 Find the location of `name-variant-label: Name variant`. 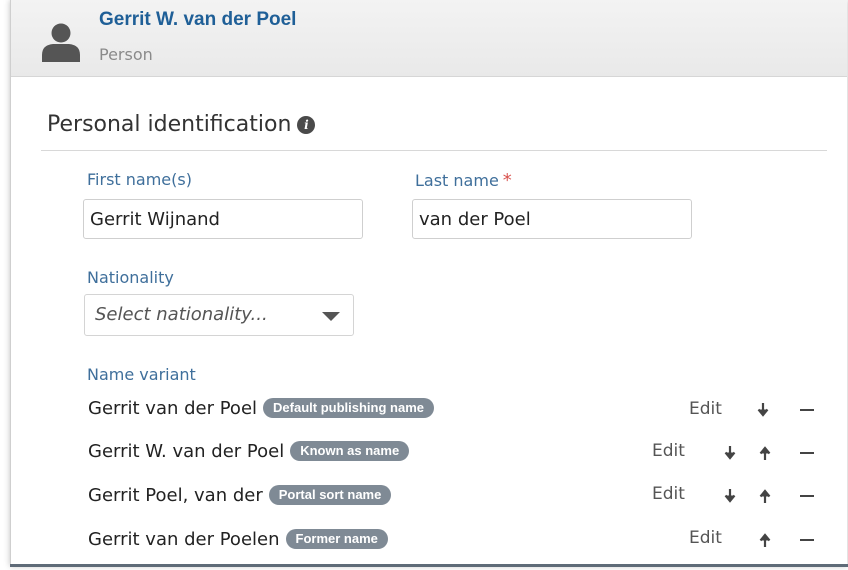

name-variant-label: Name variant is located at coordinates (141, 374).